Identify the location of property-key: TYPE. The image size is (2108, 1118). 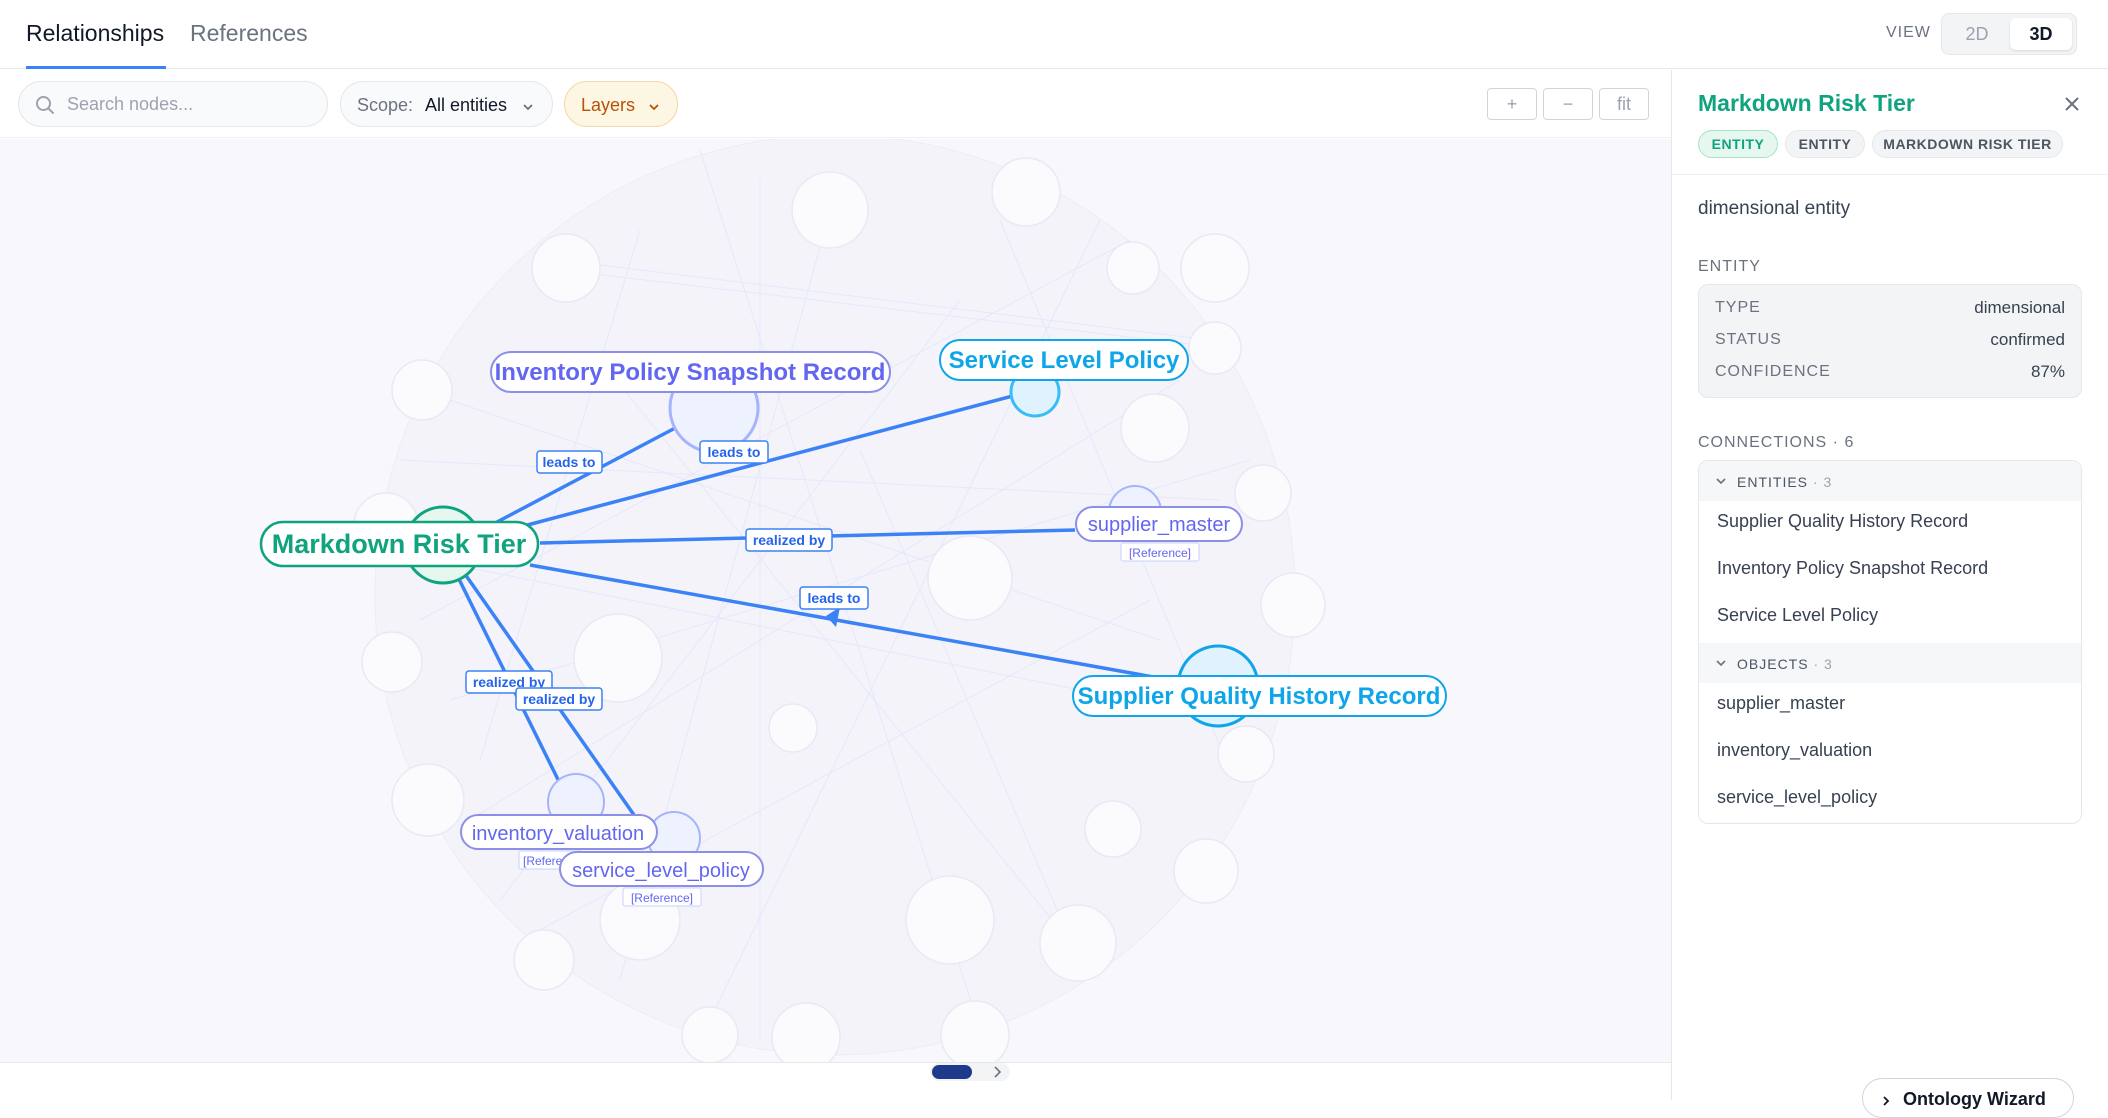
(1738, 307).